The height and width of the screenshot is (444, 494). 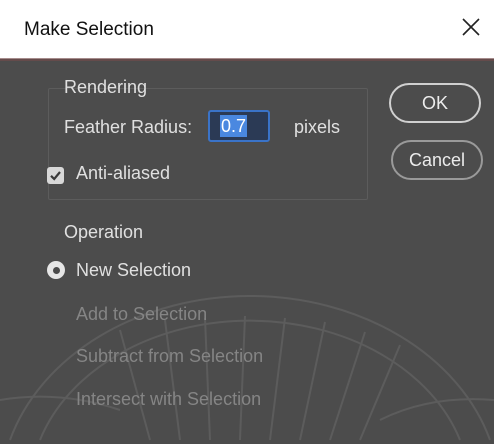 I want to click on rendering-group-label: Rendering, so click(x=106, y=87).